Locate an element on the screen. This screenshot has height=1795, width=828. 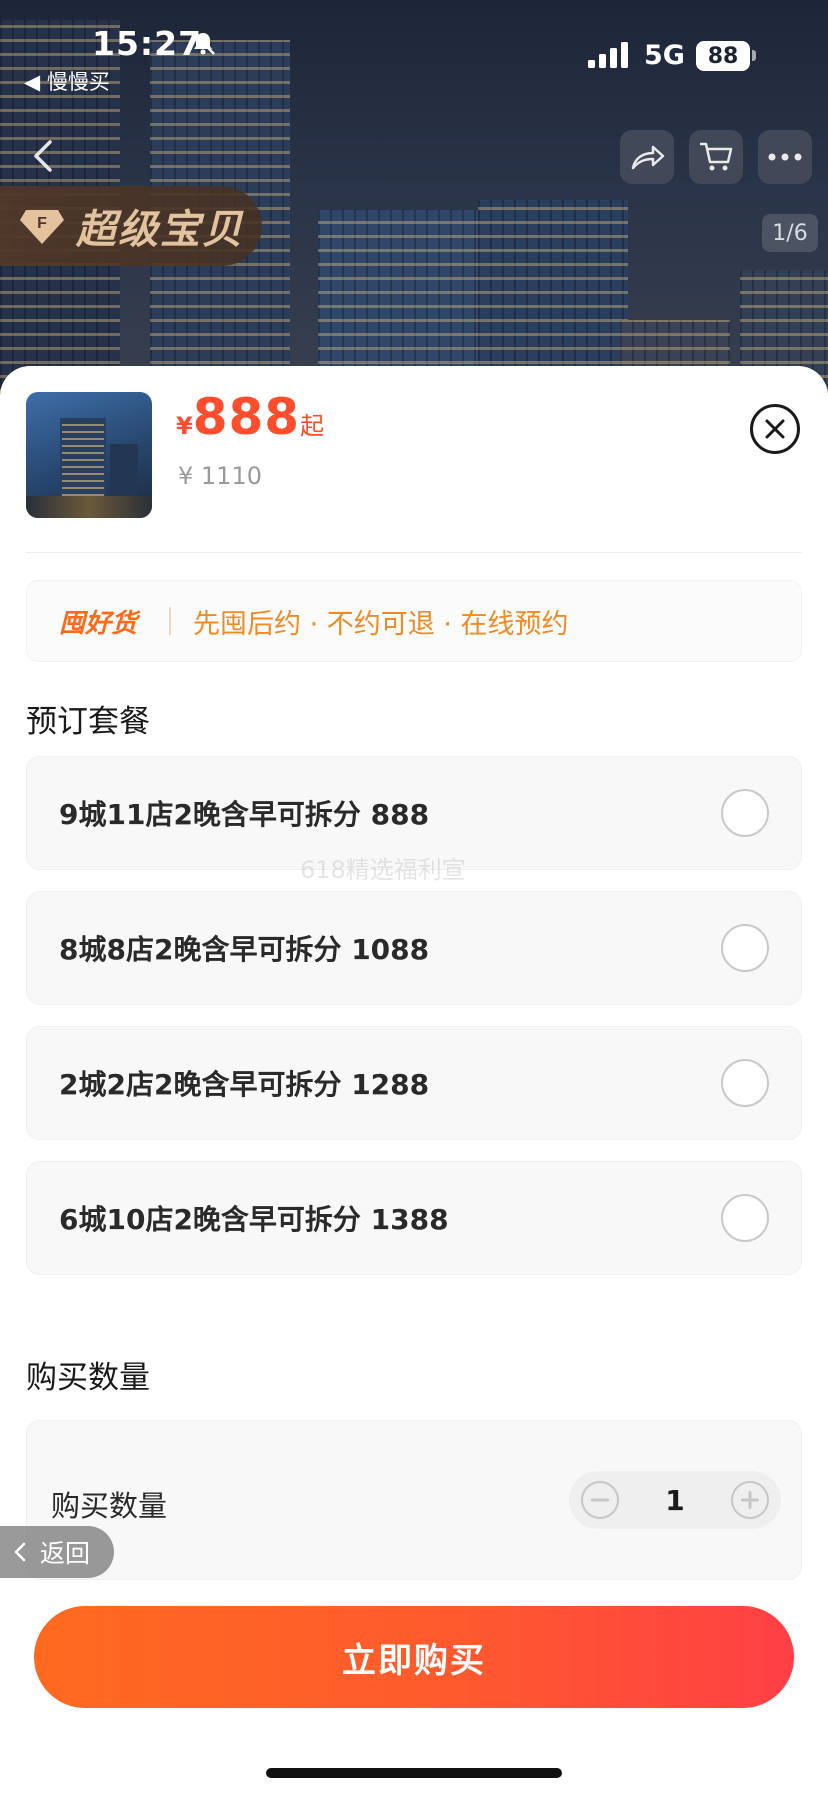
home-indicator is located at coordinates (414, 1773).